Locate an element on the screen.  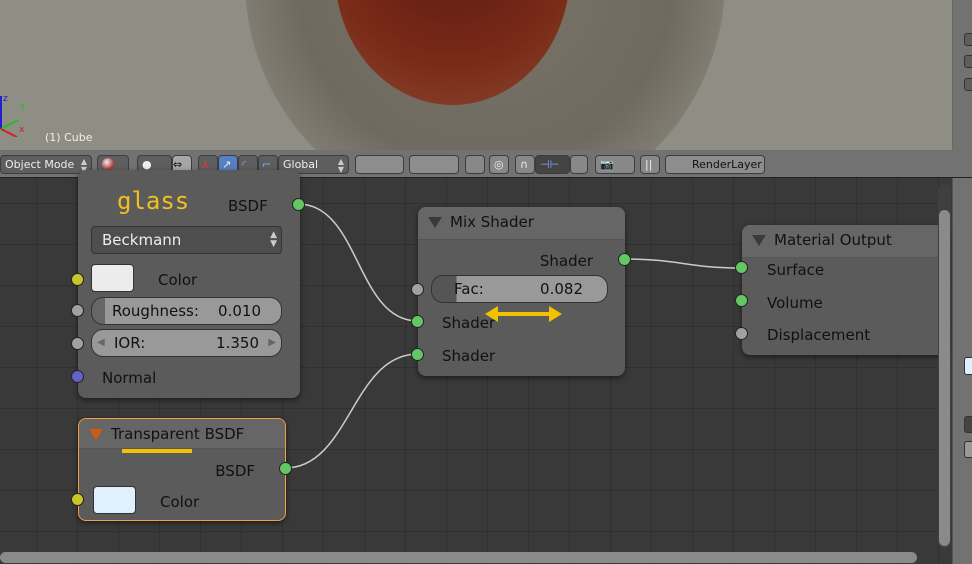
double-arrow-icon is located at coordinates (523, 314).